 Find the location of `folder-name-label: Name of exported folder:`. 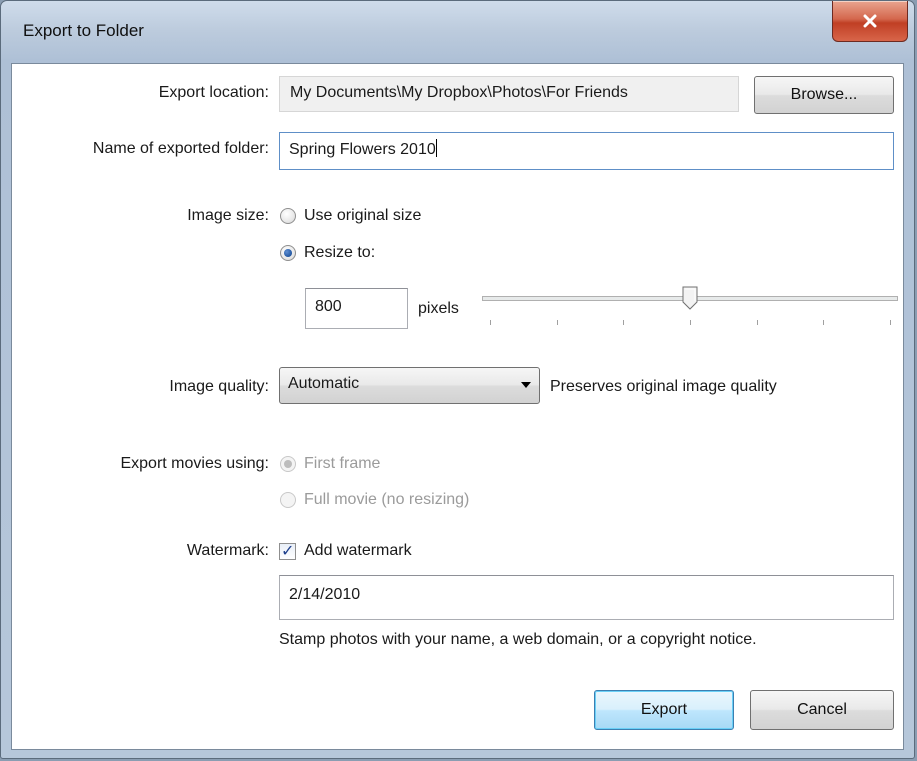

folder-name-label: Name of exported folder: is located at coordinates (180, 148).